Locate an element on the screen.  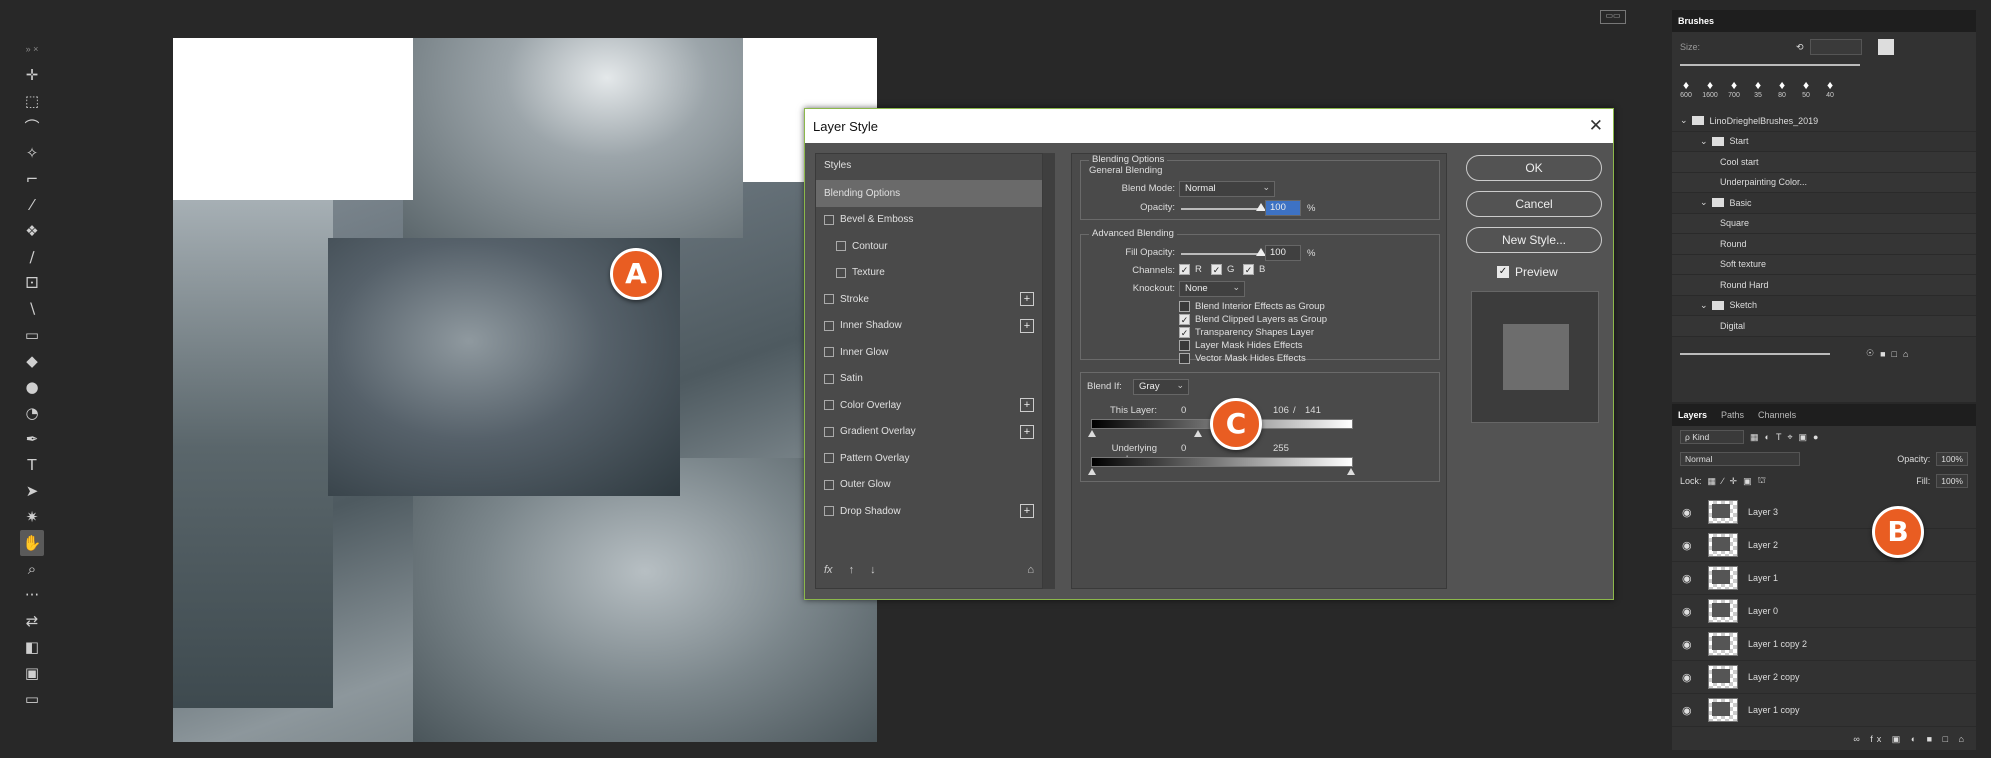
brush-preset: ♦ 1600 is located at coordinates (1710, 88).